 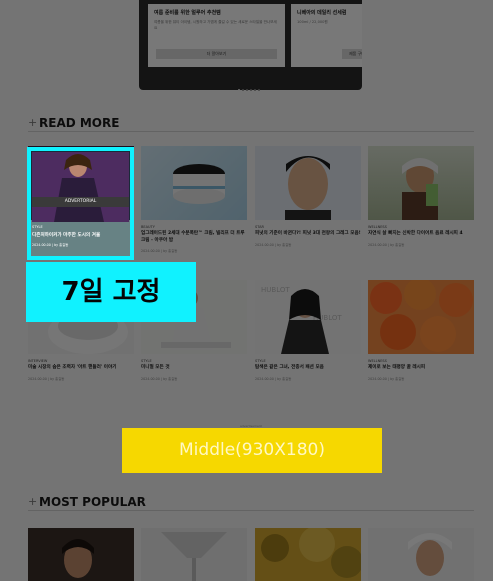 I want to click on article-category: STAR, so click(x=259, y=227).